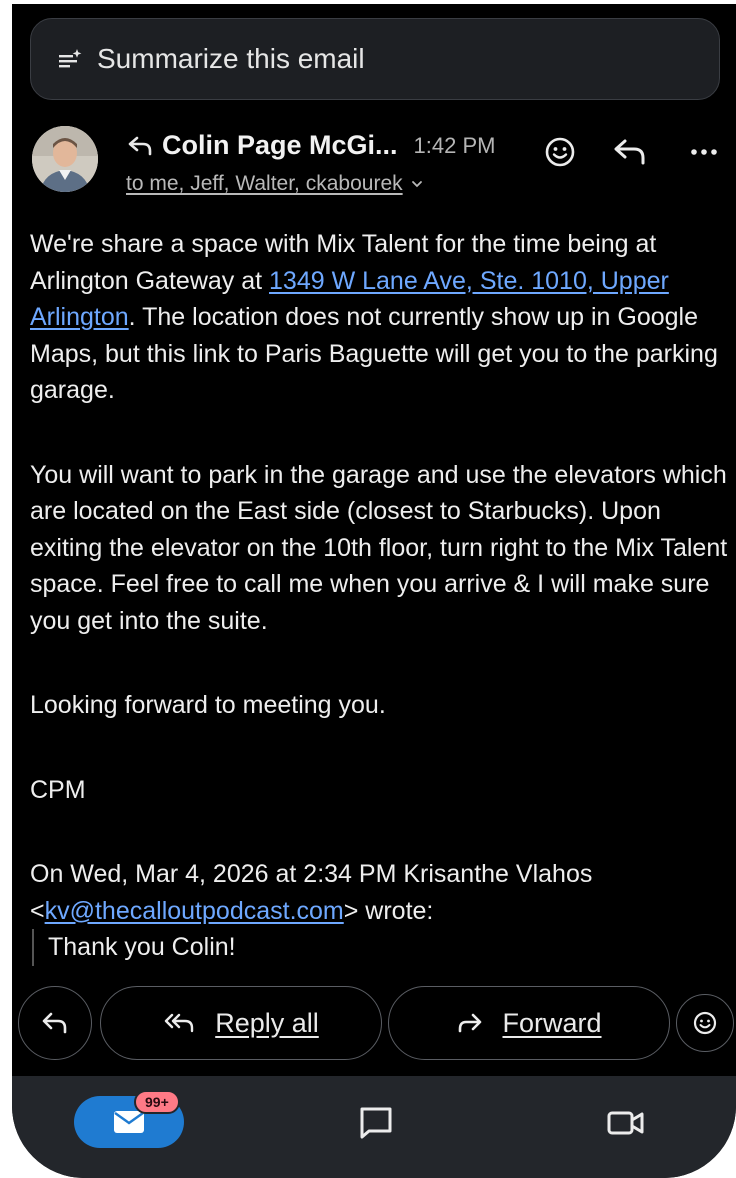 This screenshot has height=1178, width=736. I want to click on quote-email-link: kv@thecalloutpodcast.com, so click(194, 911).